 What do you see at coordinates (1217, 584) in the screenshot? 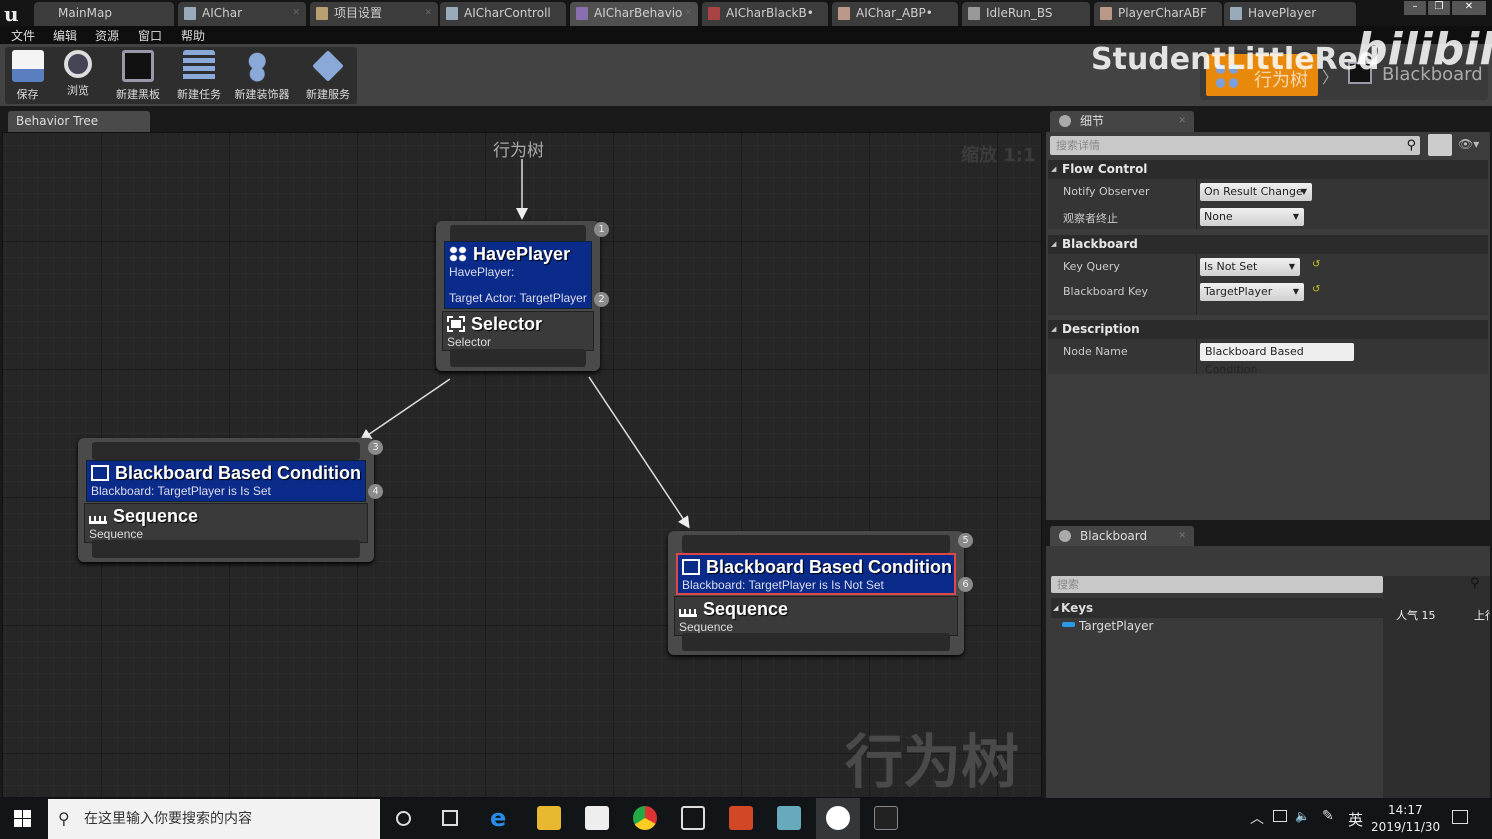
I see `blackboard-search-input: 搜索` at bounding box center [1217, 584].